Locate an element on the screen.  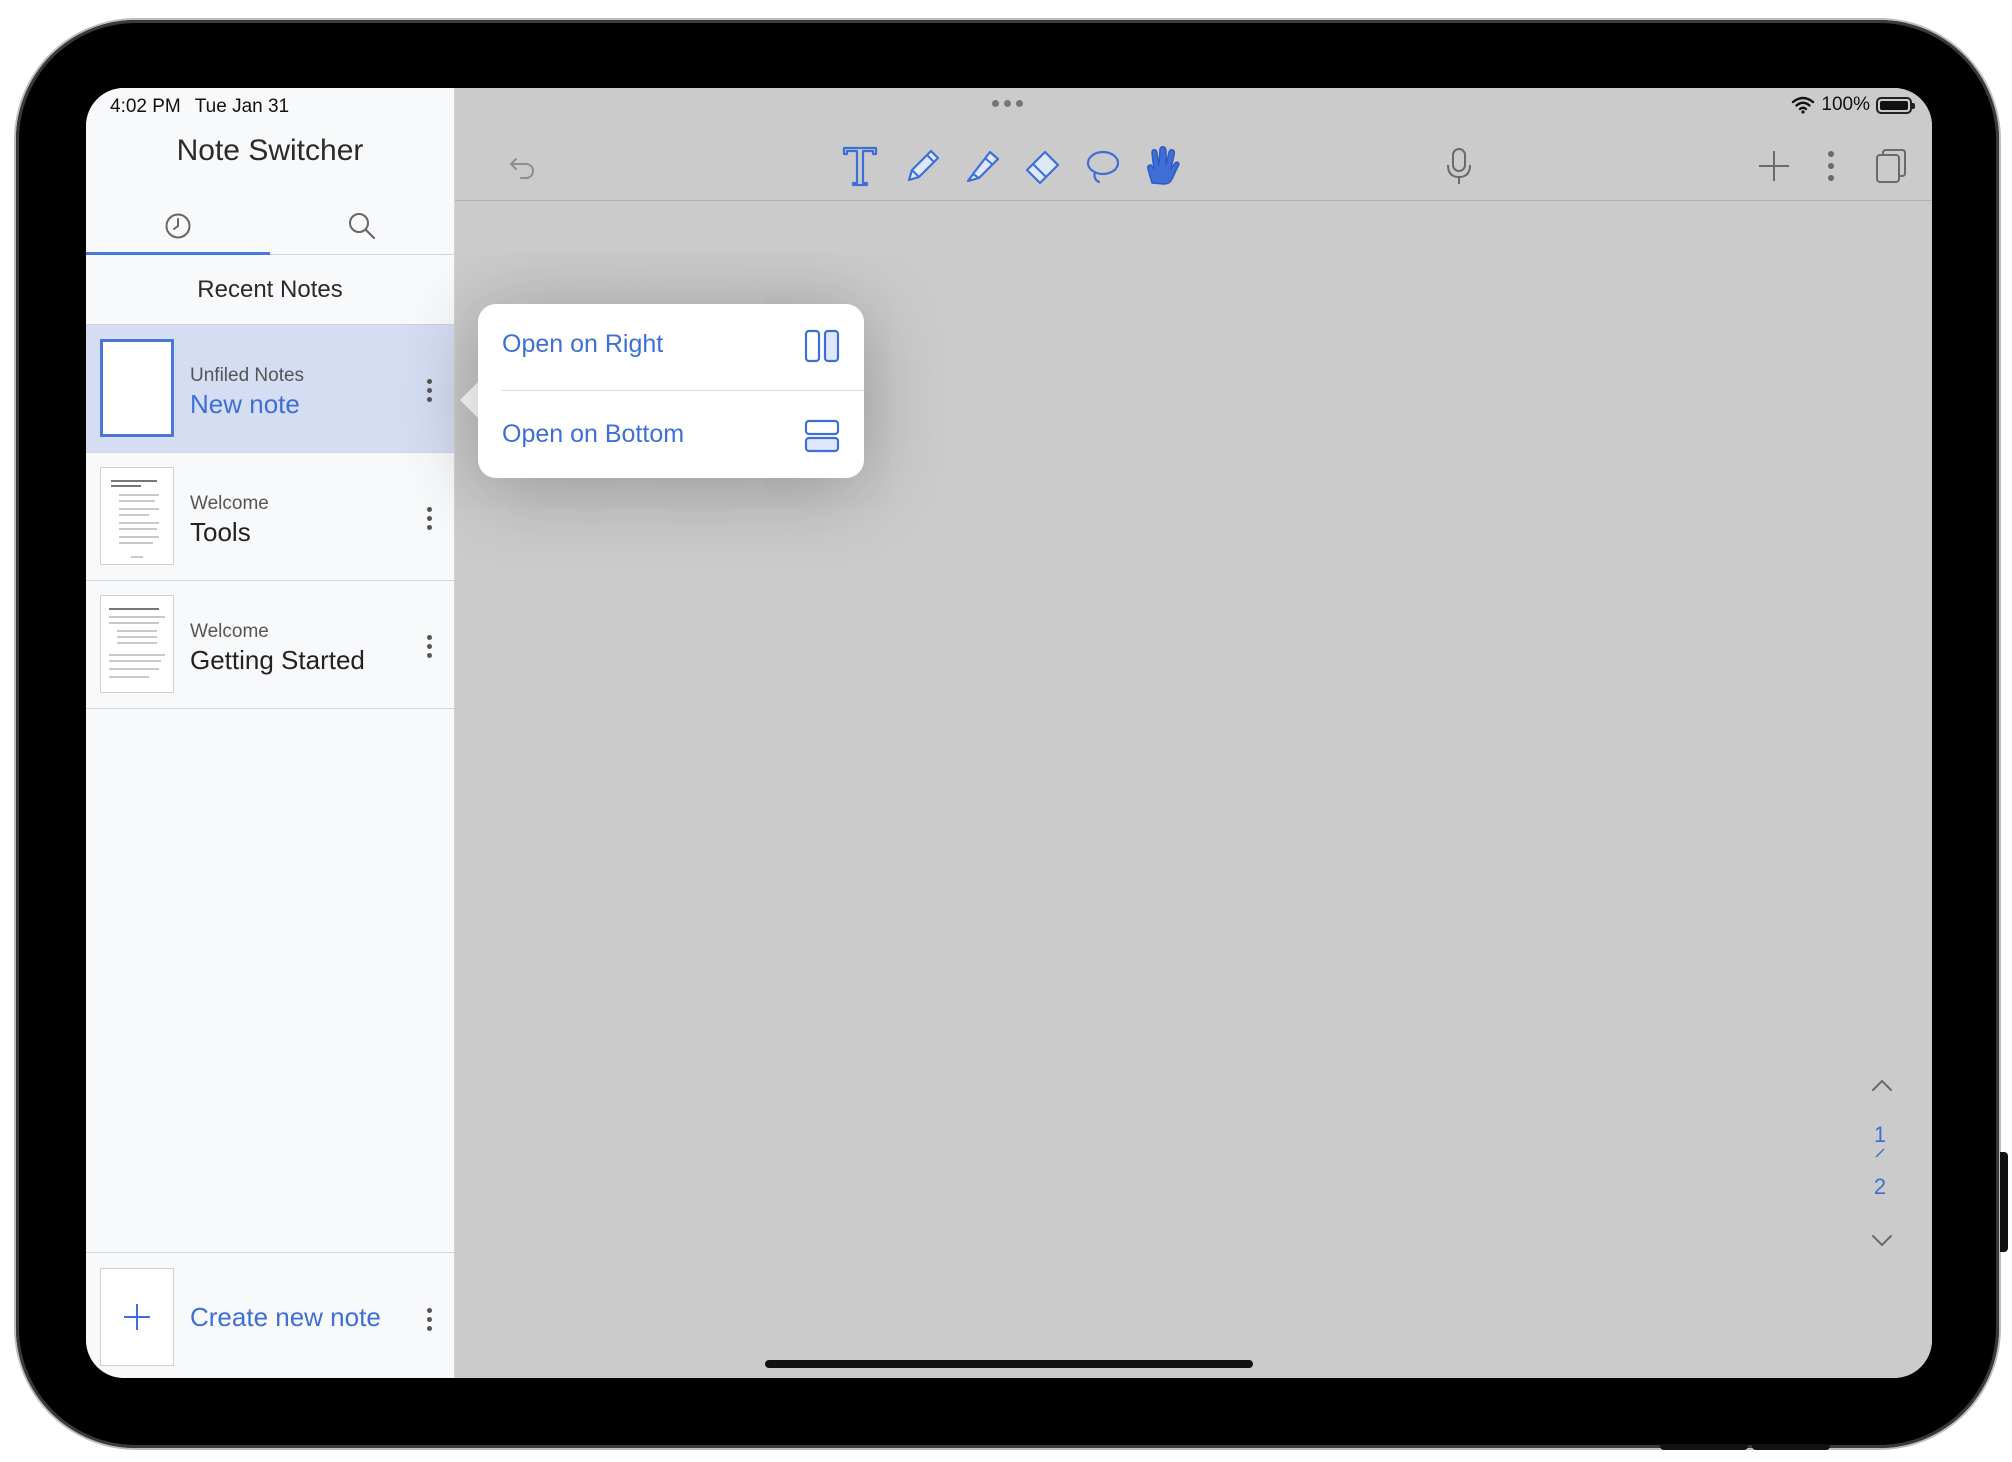
eraser-icon is located at coordinates (1042, 167).